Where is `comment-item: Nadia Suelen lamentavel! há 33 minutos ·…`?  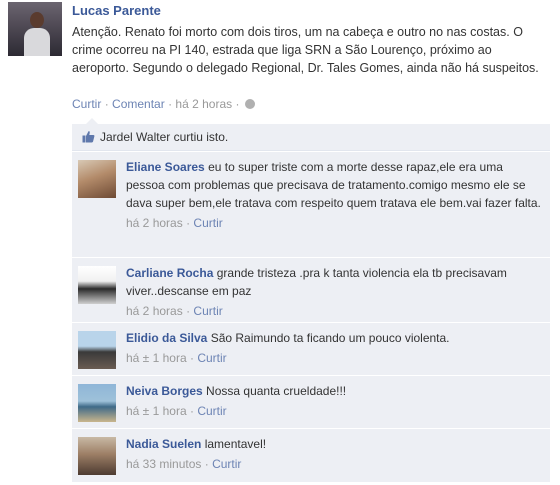 comment-item: Nadia Suelen lamentavel! há 33 minutos ·… is located at coordinates (311, 455).